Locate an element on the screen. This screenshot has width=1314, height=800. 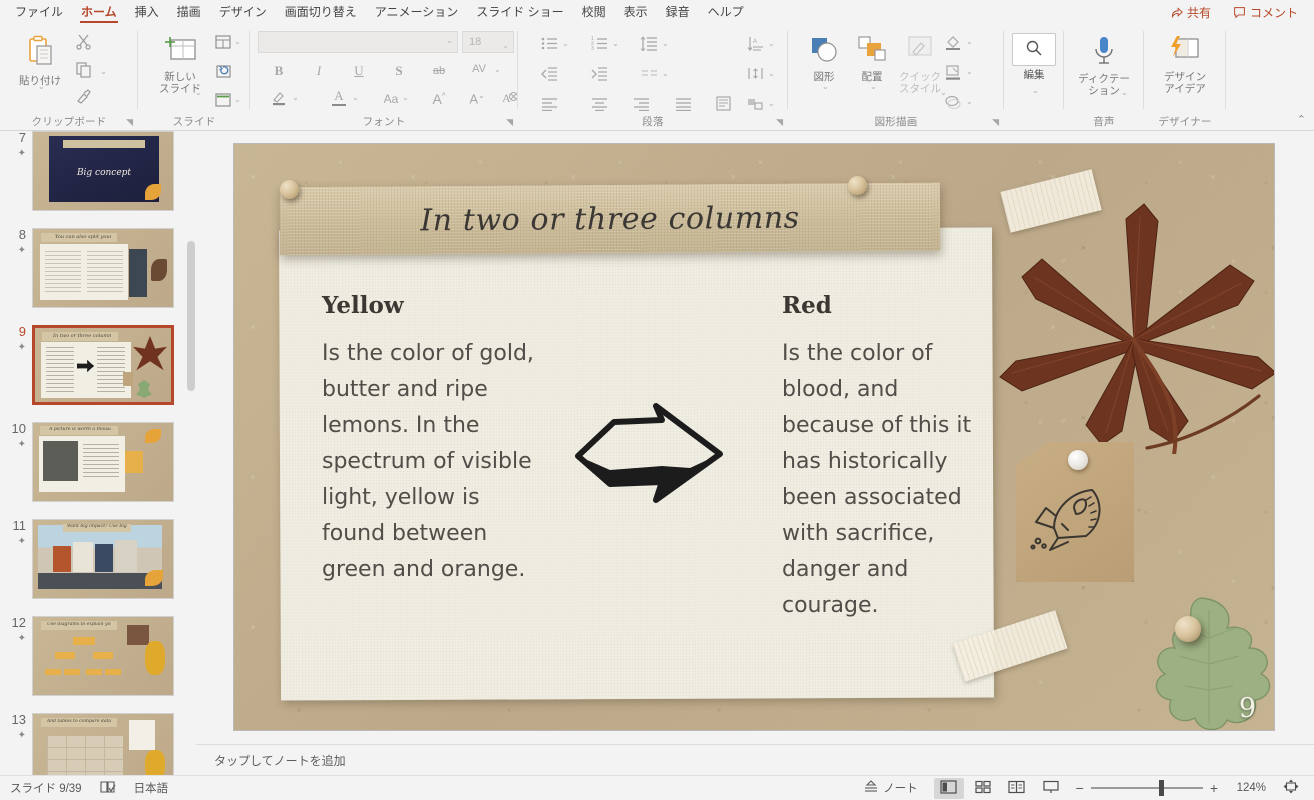
spellcheck-icon is located at coordinates (108, 788).